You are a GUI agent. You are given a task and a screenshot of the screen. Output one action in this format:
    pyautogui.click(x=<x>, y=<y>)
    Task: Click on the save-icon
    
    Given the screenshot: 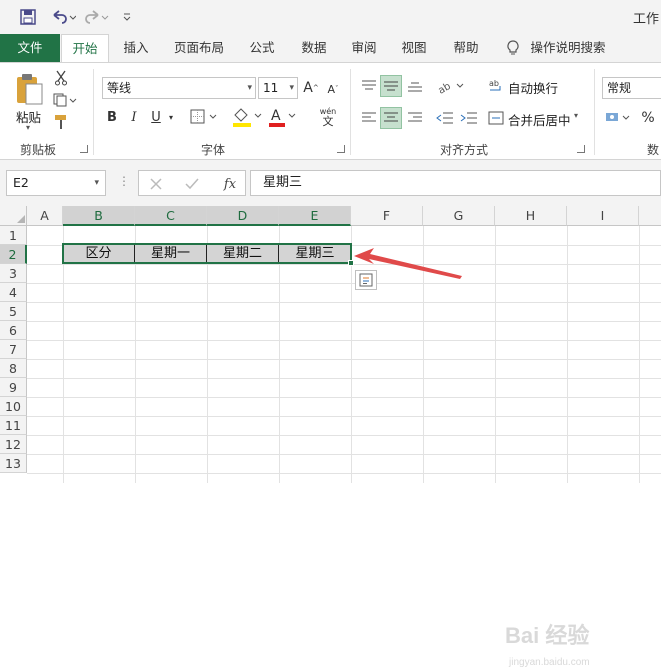 What is the action you would take?
    pyautogui.click(x=28, y=17)
    